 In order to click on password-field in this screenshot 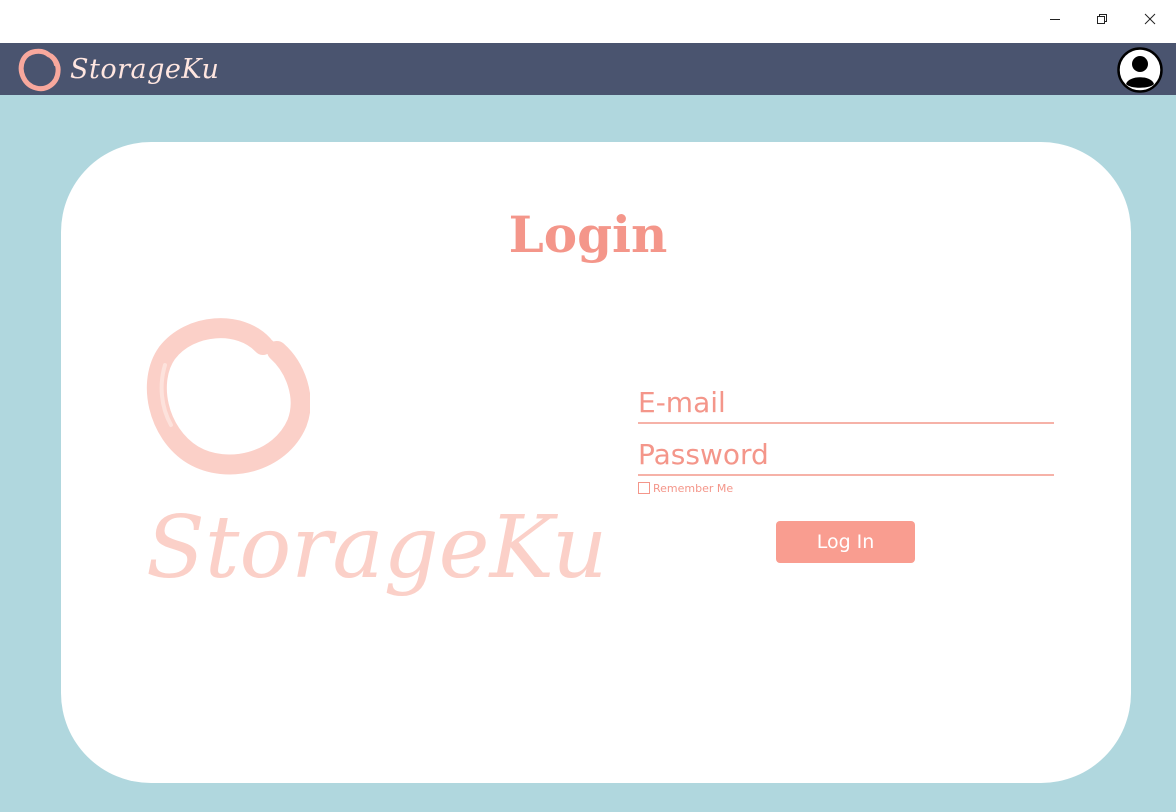, I will do `click(846, 455)`.